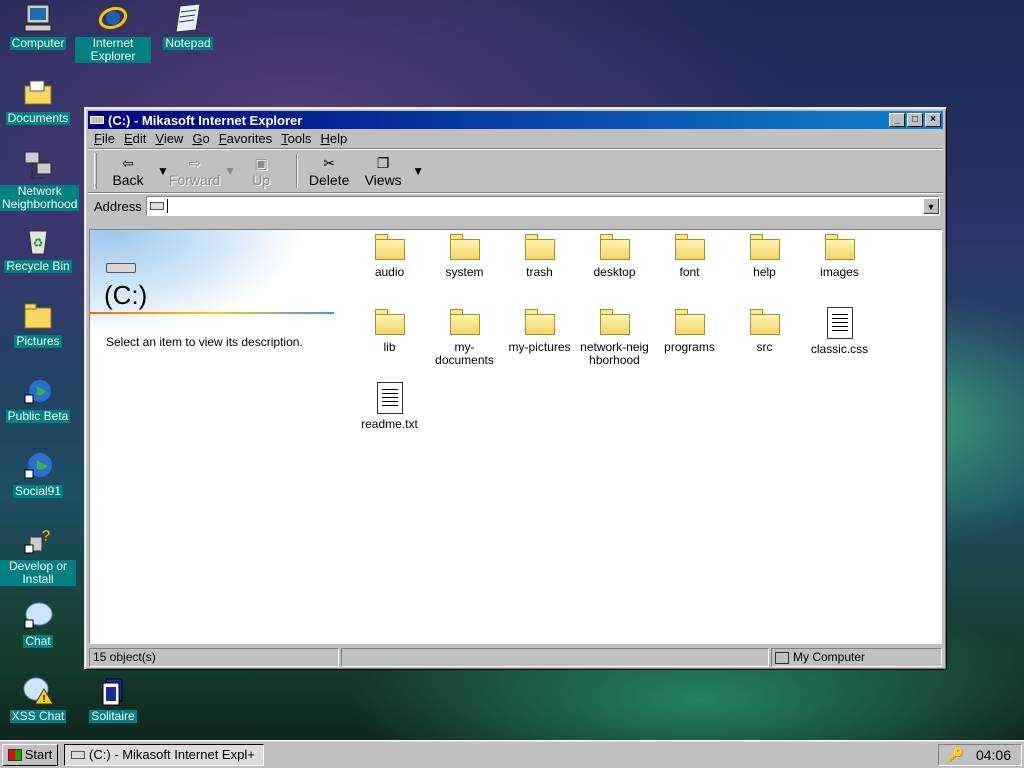 This screenshot has height=768, width=1024. I want to click on desktop-icon-documents: Documents, so click(38, 101).